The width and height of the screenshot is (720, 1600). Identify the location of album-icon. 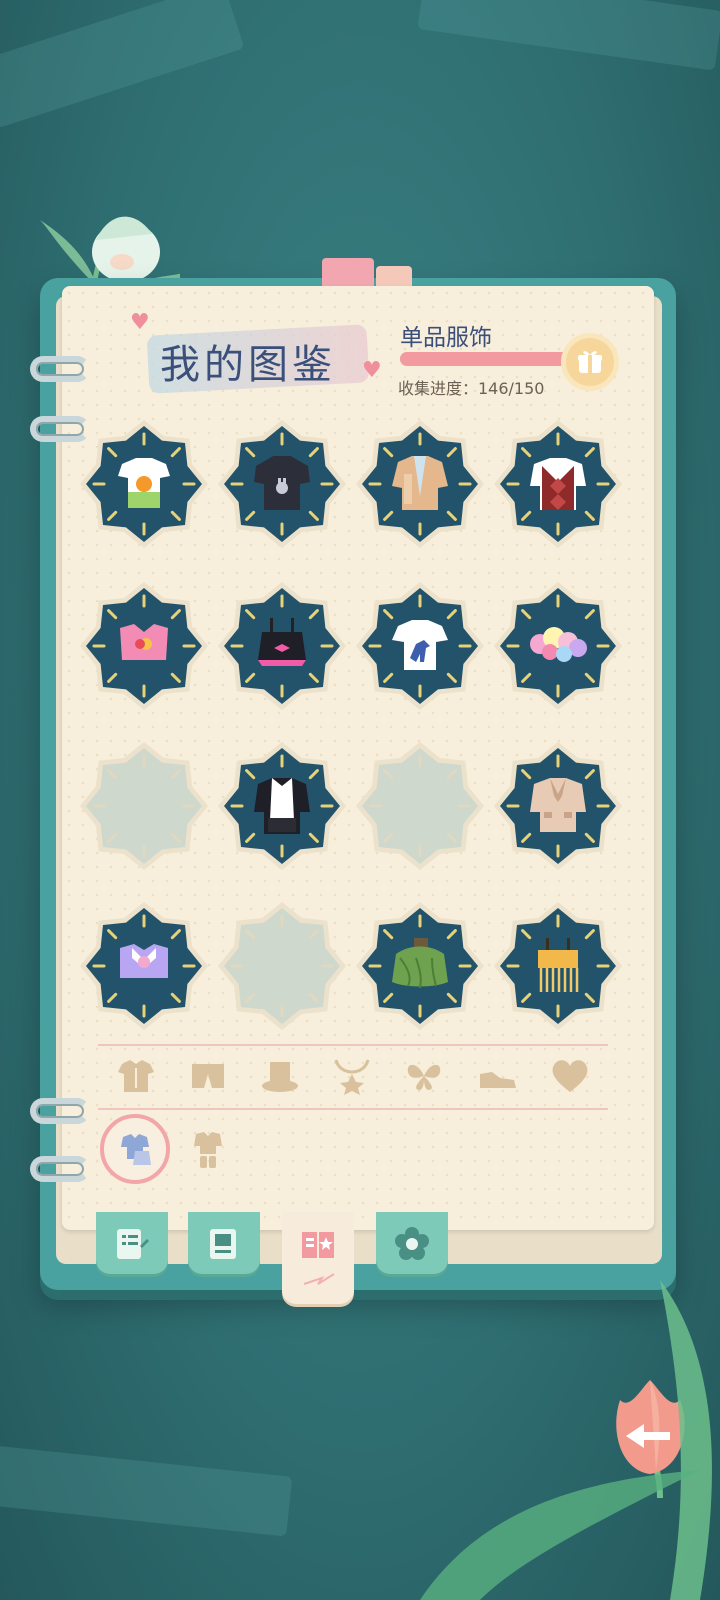
(223, 1244).